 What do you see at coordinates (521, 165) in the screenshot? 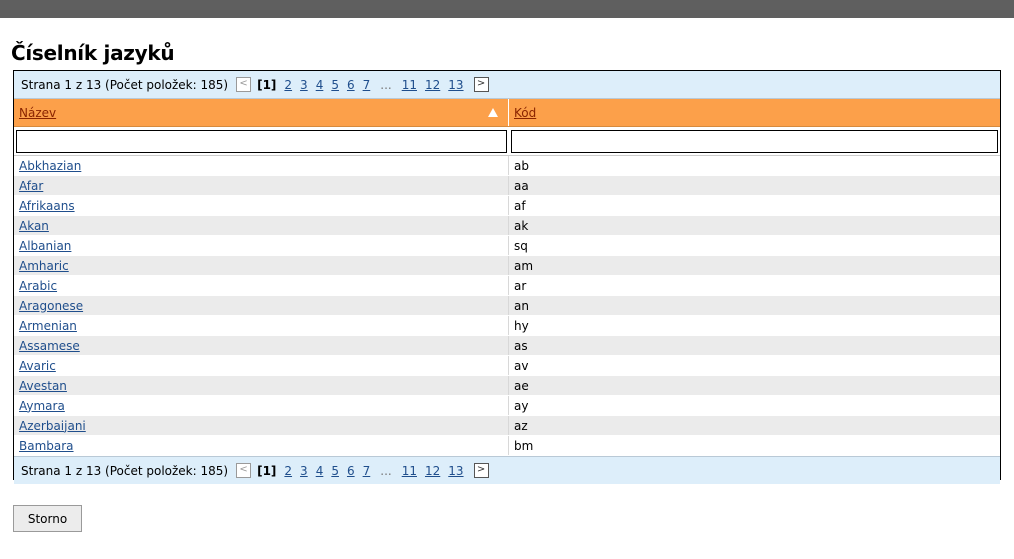
I see `code-cell: ab` at bounding box center [521, 165].